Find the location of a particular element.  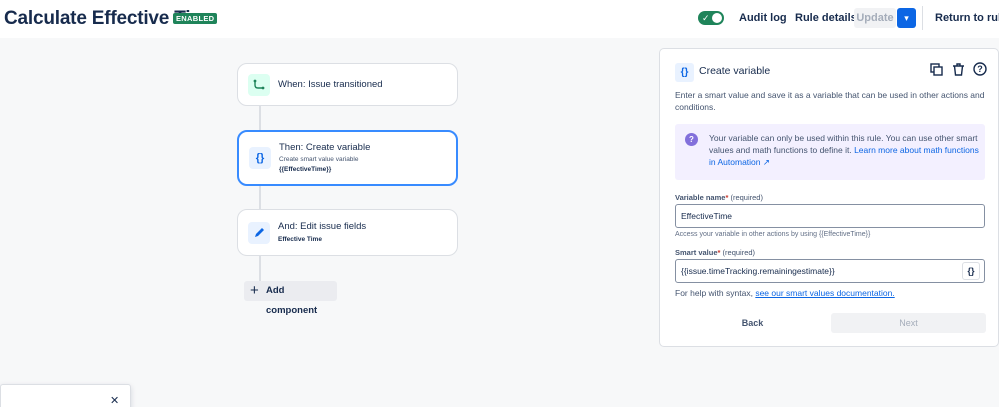

rule-enabled-toggle: ✓ is located at coordinates (711, 18).